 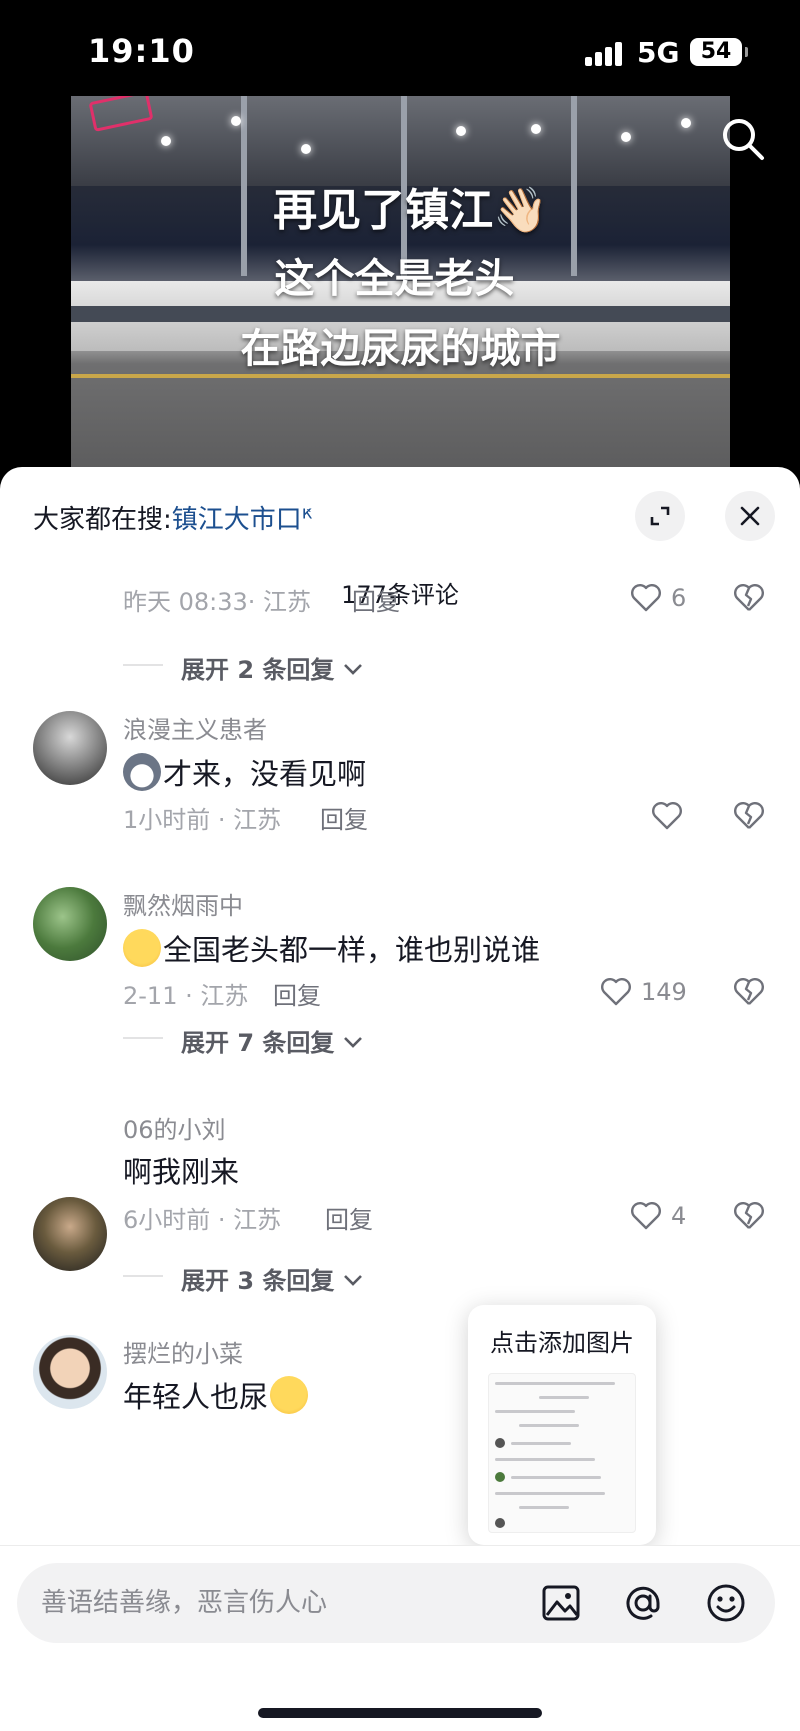 I want to click on screenshot-thumbnail, so click(x=562, y=1453).